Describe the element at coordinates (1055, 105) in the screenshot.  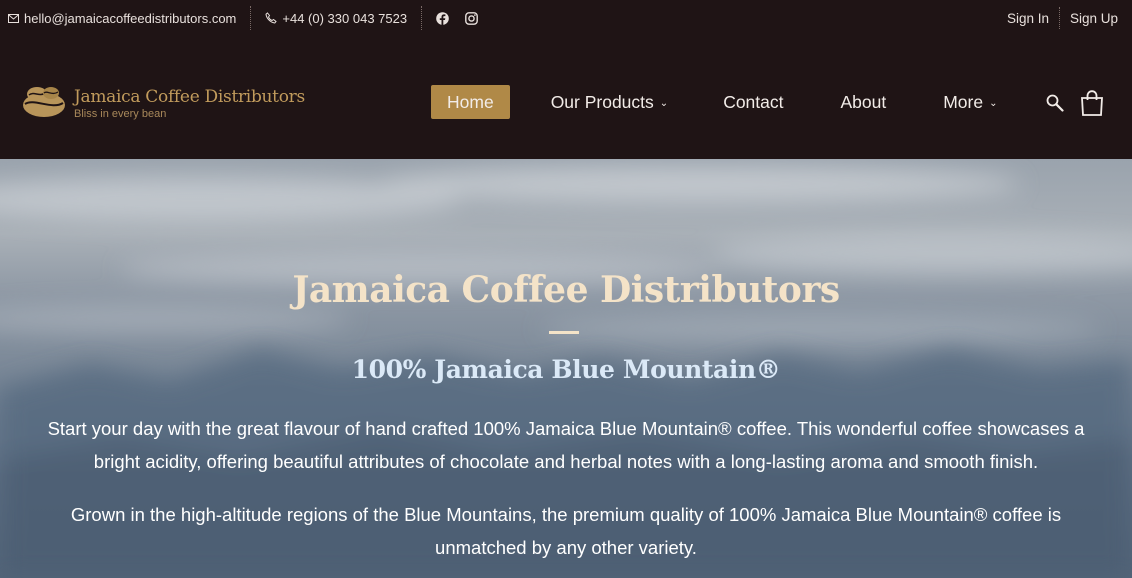
I see `search-icon` at that location.